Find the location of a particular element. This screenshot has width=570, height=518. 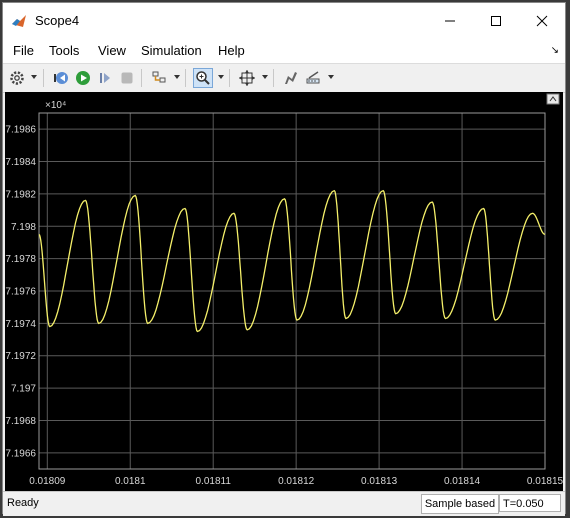

fit-to-view-icon is located at coordinates (247, 78).